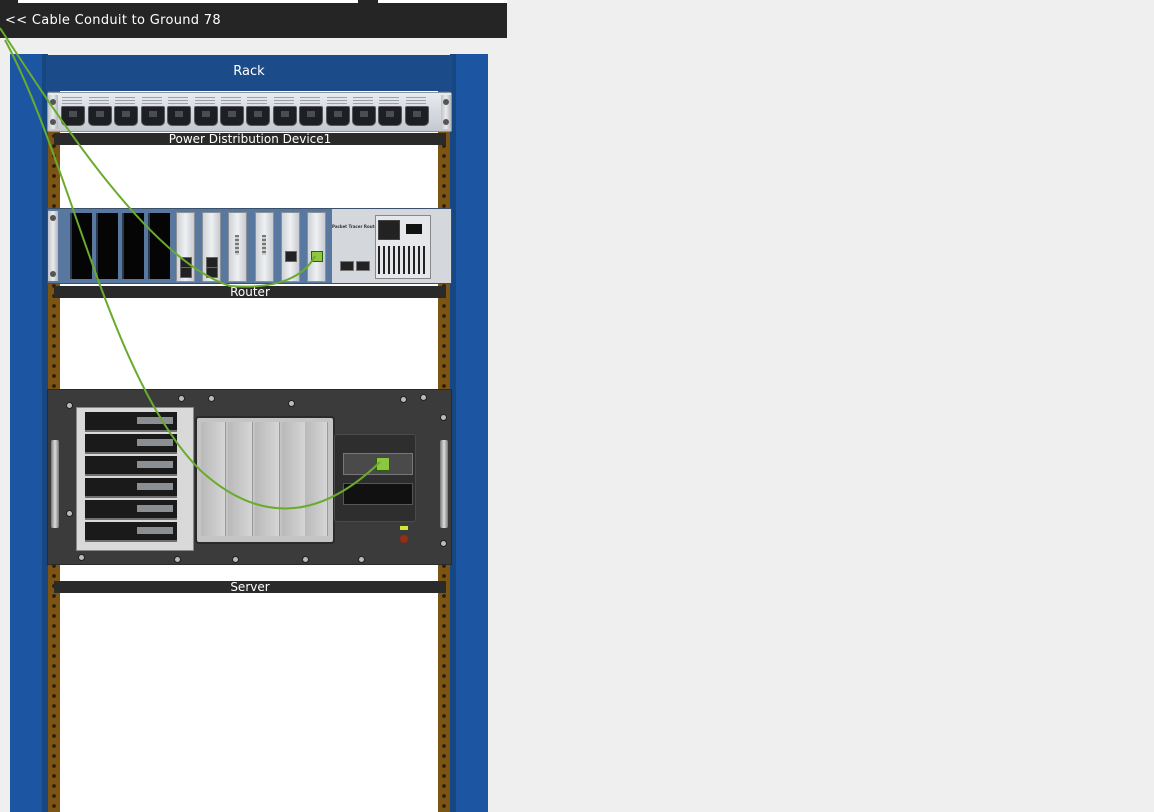 This screenshot has width=1154, height=812. I want to click on device-label-router: Router, so click(250, 292).